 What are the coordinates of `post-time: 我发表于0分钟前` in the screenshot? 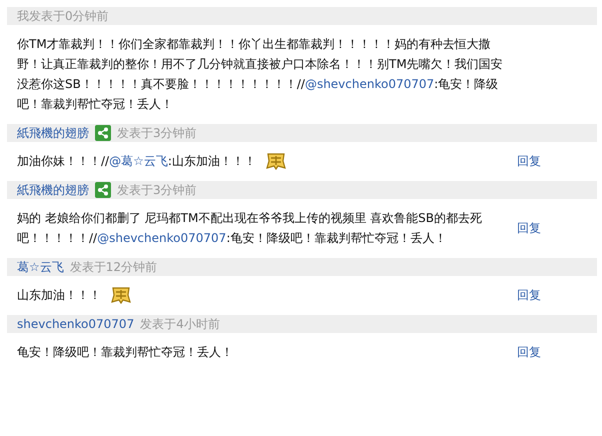 It's located at (63, 16).